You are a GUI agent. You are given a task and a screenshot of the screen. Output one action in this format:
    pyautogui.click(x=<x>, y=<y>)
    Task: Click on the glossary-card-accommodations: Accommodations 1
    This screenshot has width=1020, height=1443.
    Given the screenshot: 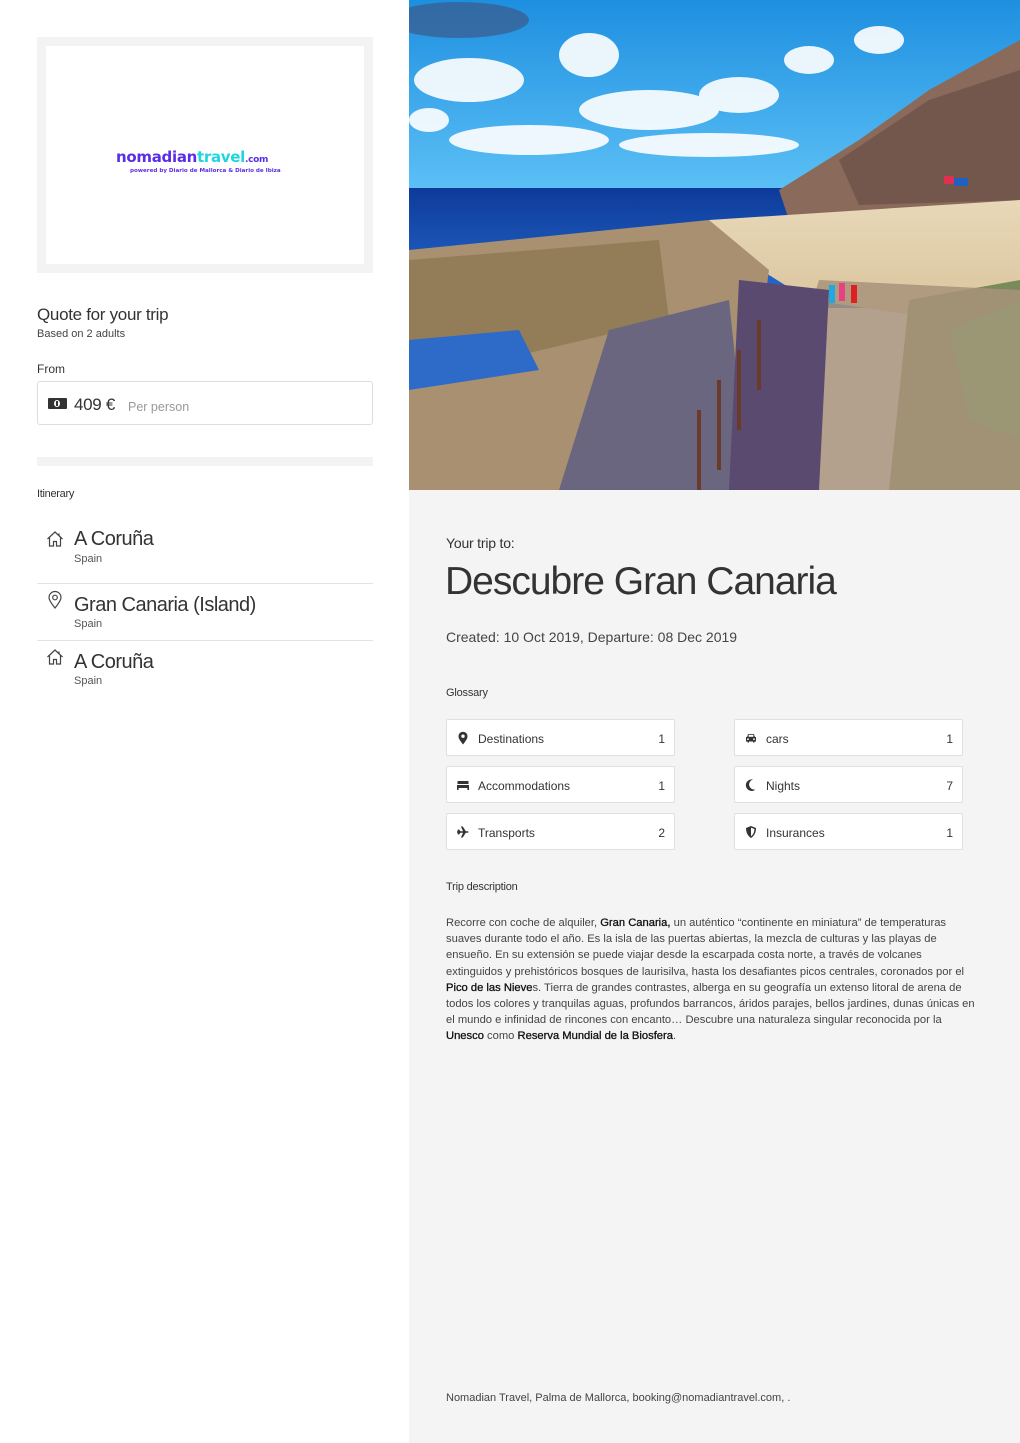 What is the action you would take?
    pyautogui.click(x=560, y=784)
    